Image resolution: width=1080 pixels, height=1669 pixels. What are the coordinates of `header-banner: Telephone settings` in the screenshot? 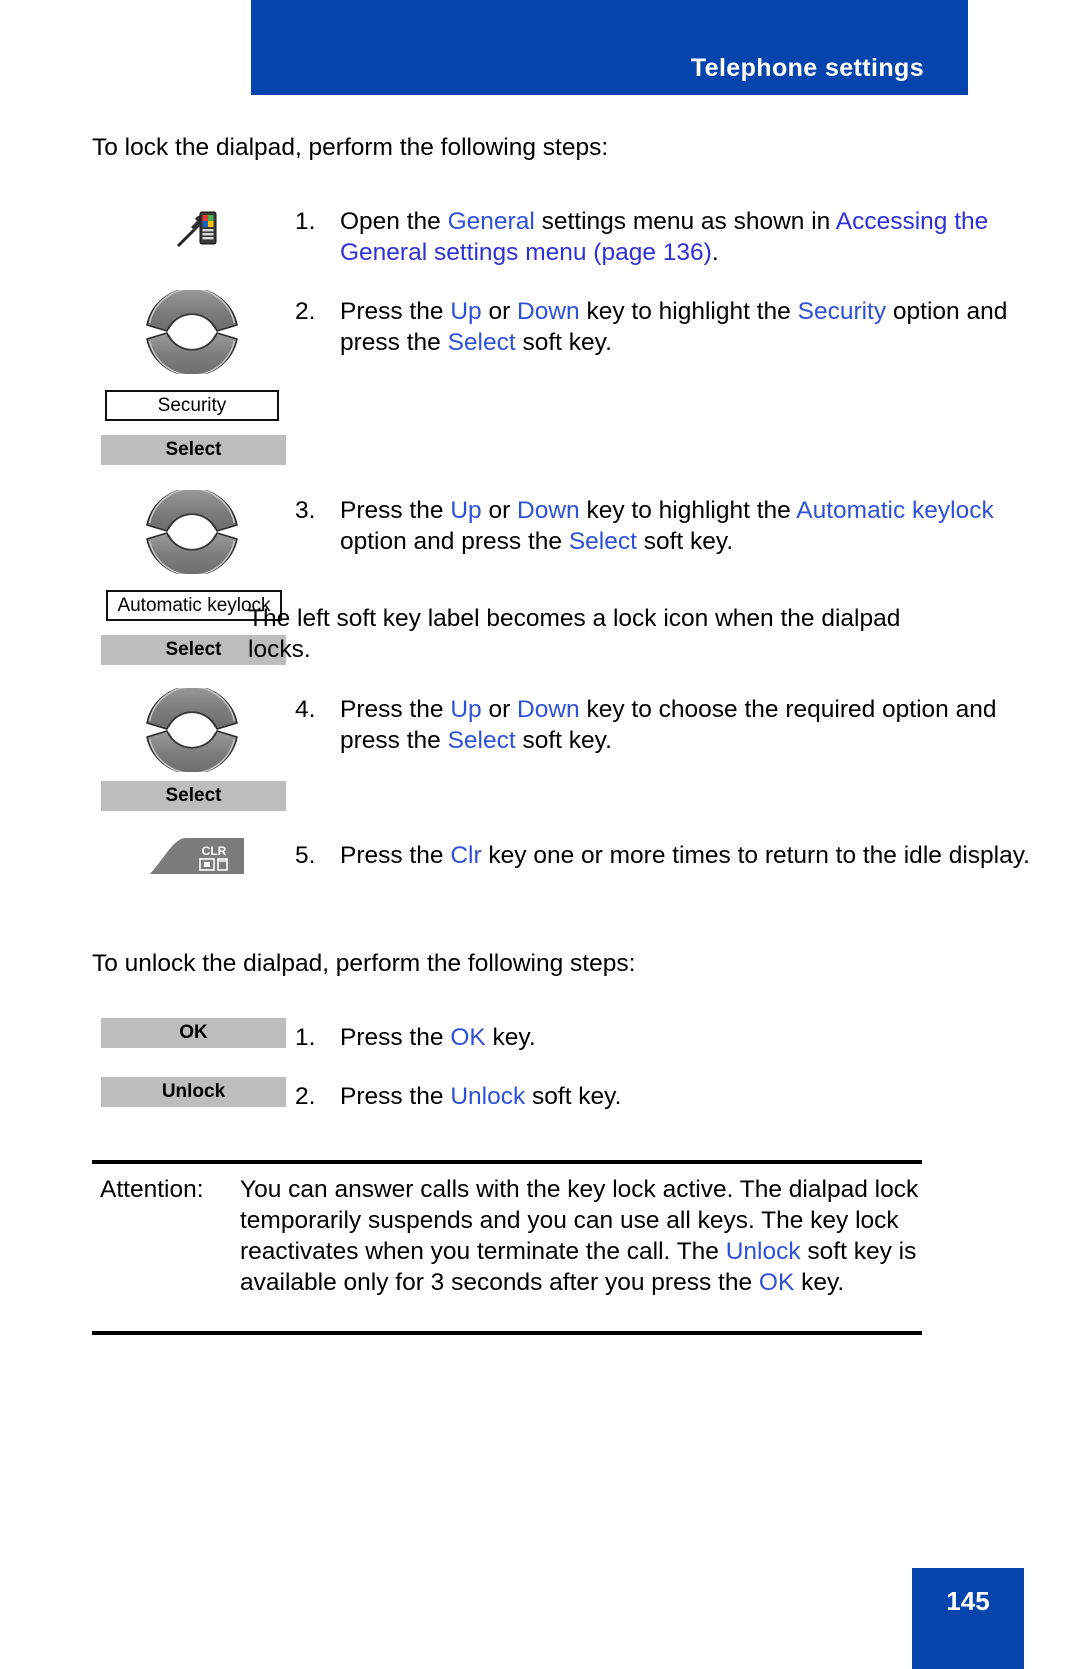 It's located at (609, 47).